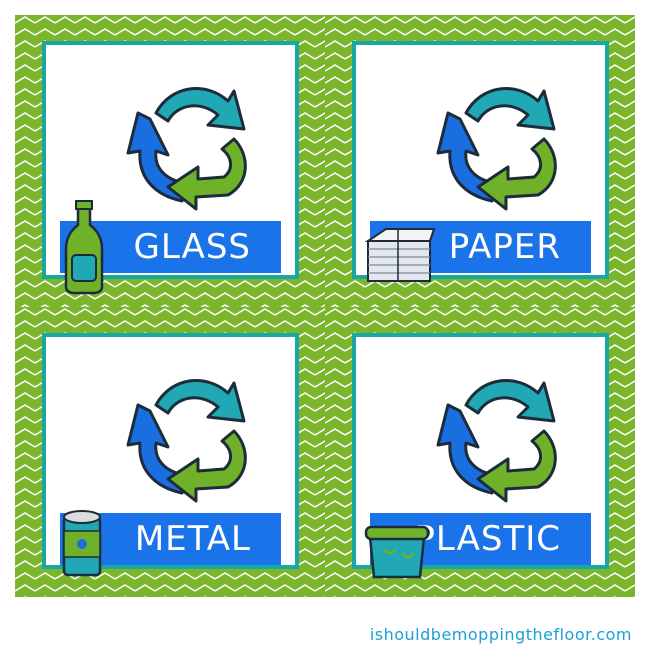  I want to click on glass-bottle-icon, so click(84, 247).